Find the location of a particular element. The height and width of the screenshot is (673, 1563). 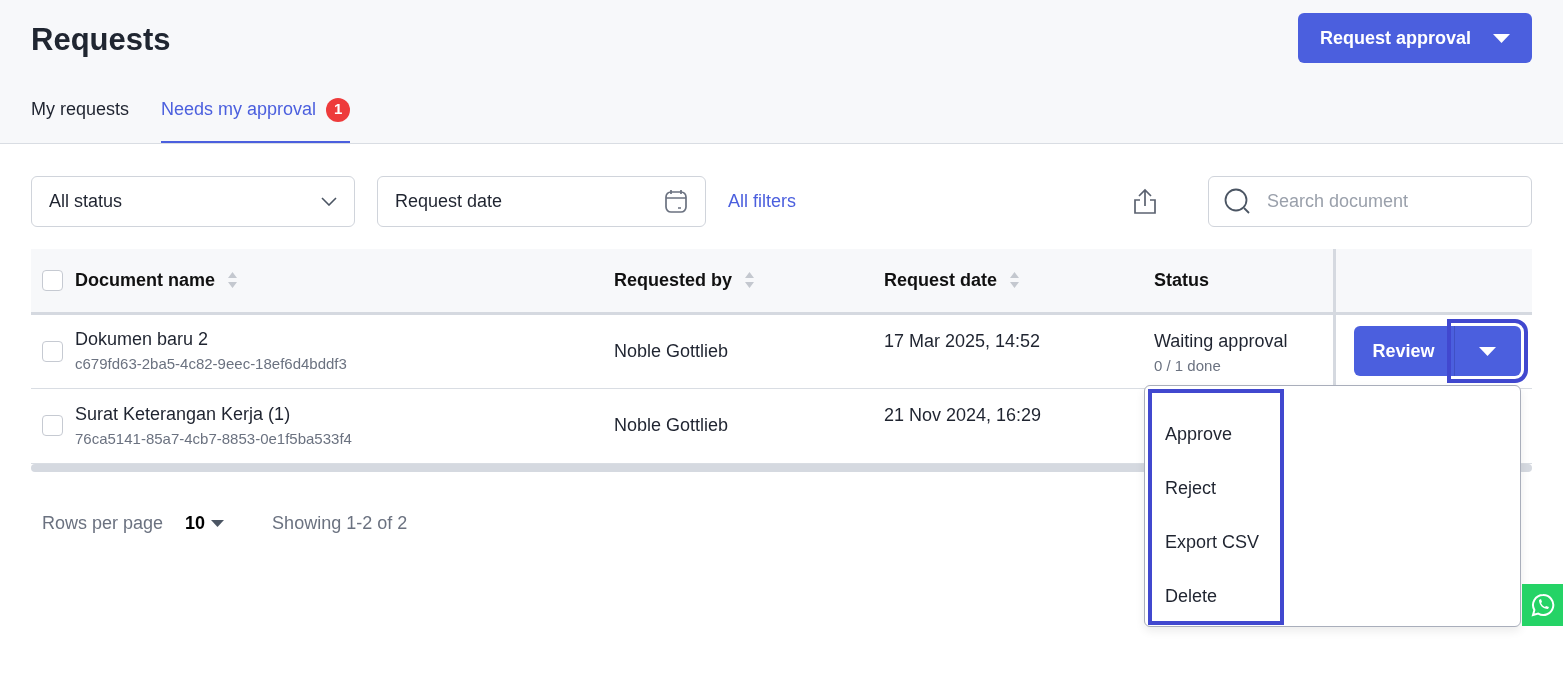

document-name: Surat Keterangan Kerja (1) is located at coordinates (213, 414).